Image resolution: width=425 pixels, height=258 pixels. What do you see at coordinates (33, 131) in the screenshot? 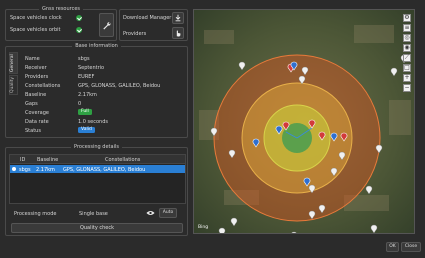
I see `field-status-label: Status` at bounding box center [33, 131].